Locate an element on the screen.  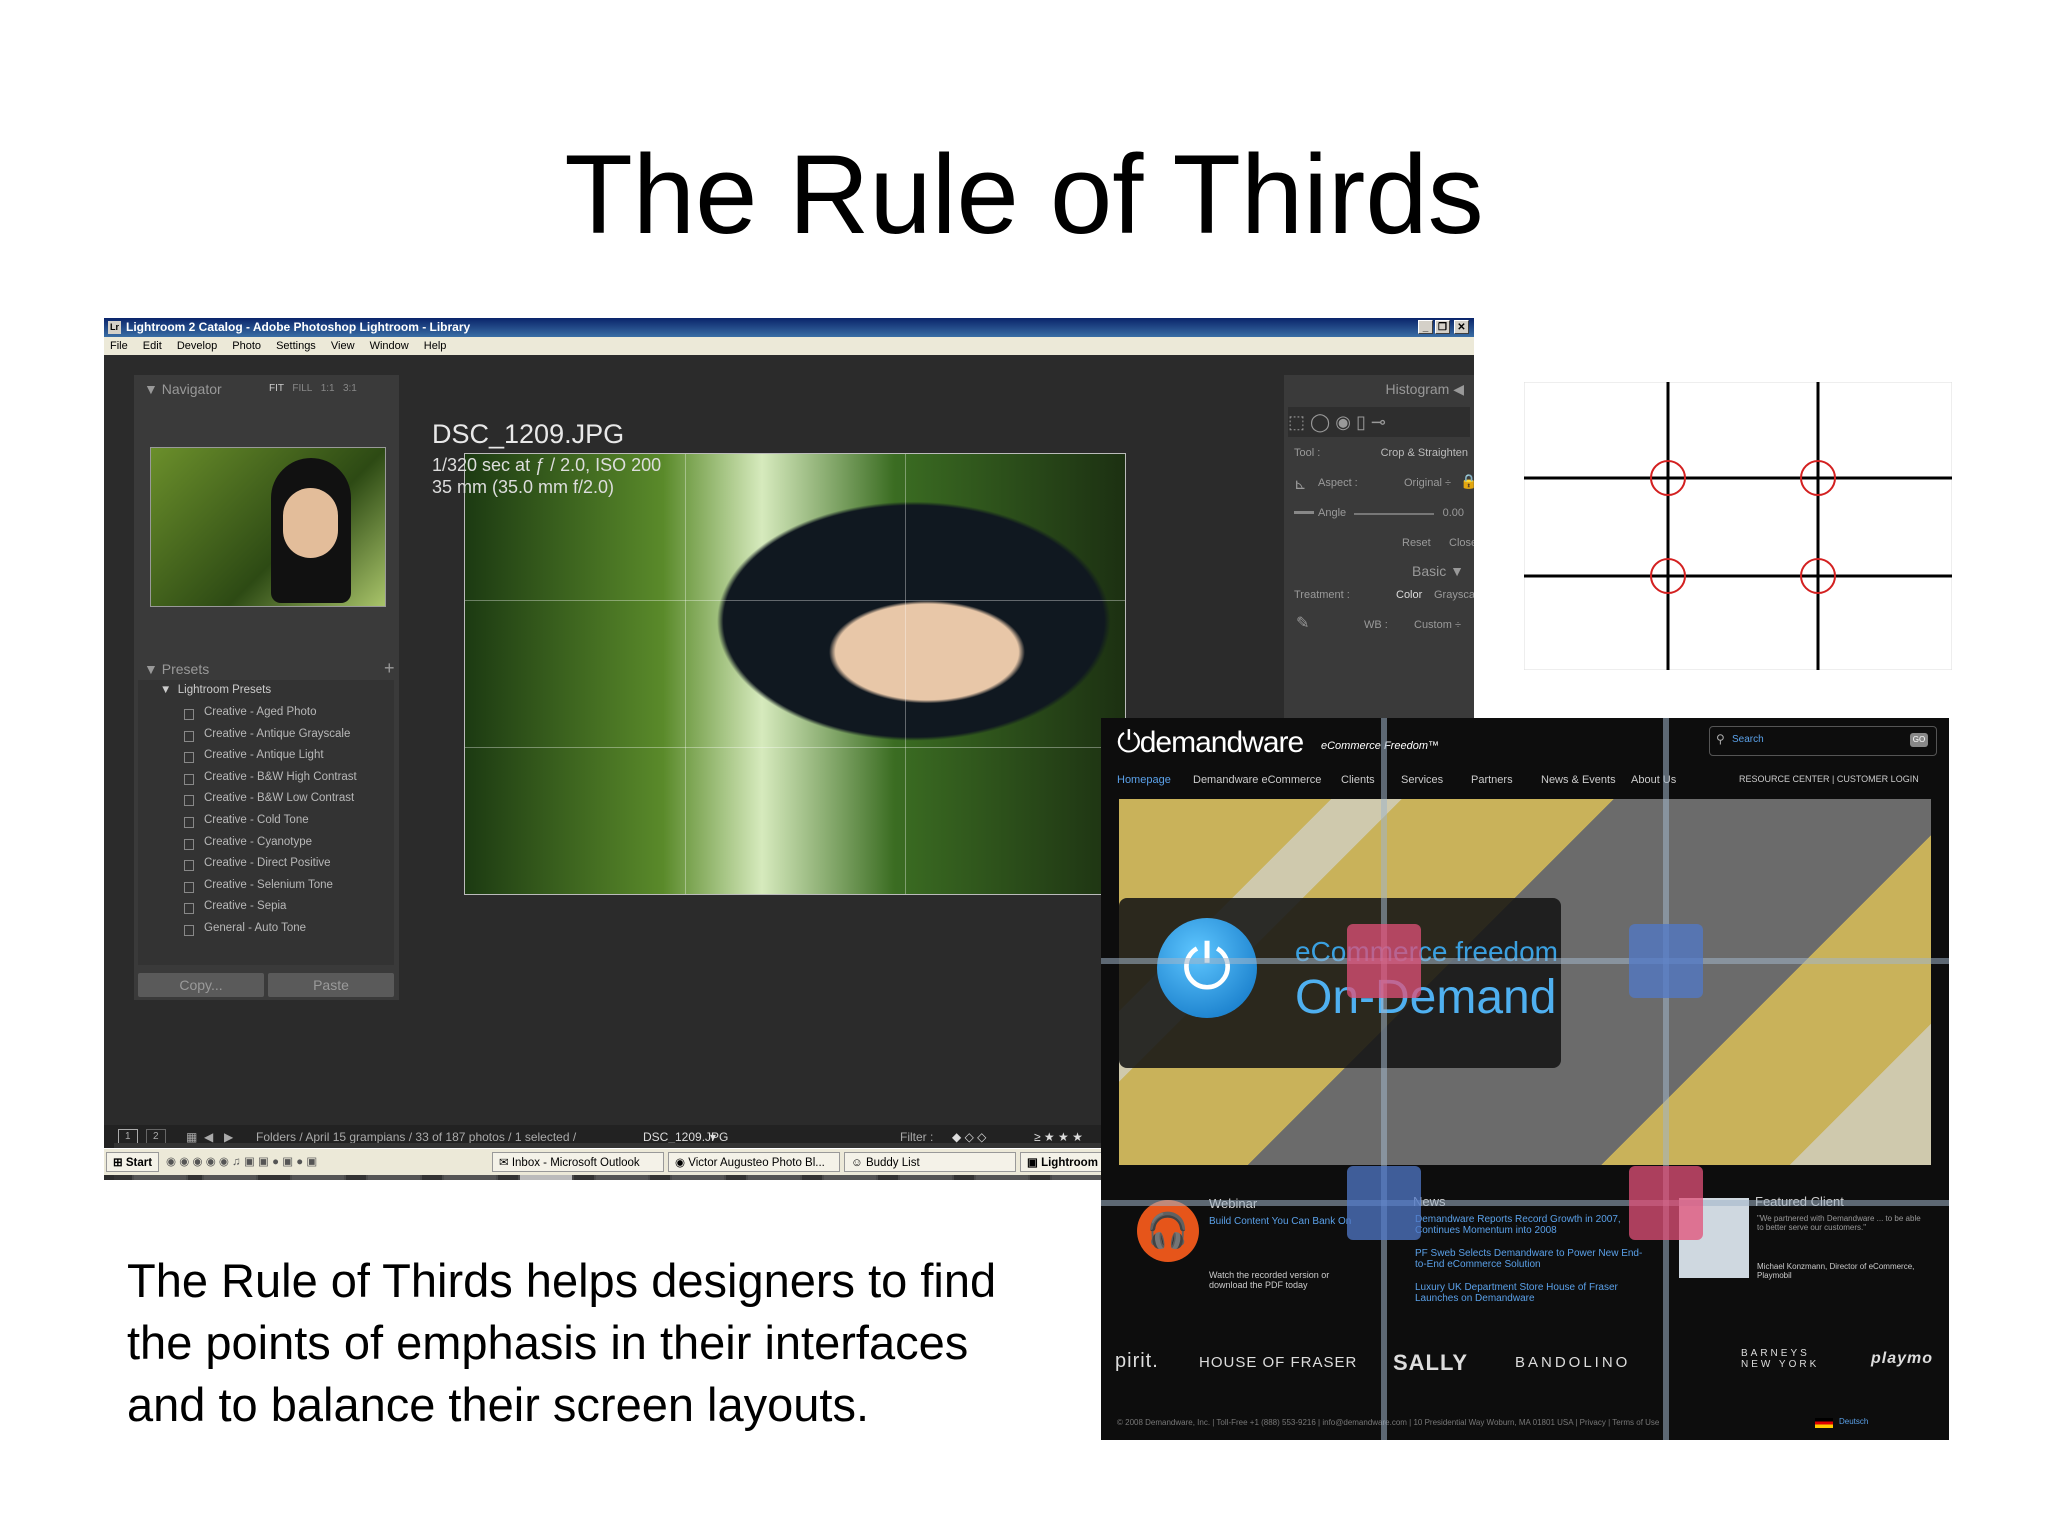
close-crop-button: Close is located at coordinates (1461, 543).